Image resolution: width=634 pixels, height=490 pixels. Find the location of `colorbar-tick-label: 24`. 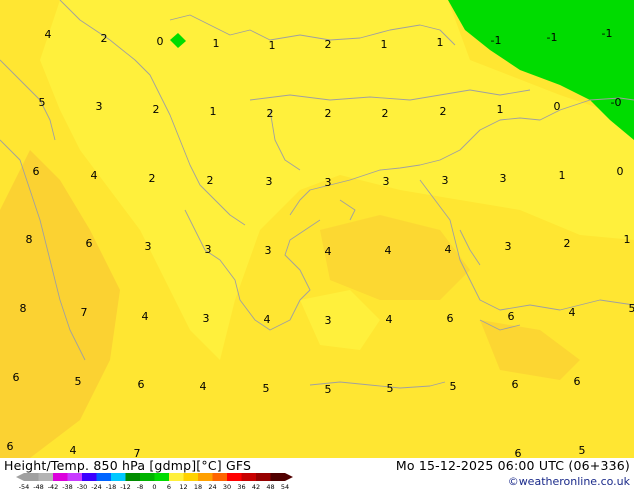

colorbar-tick-label: 24 is located at coordinates (212, 486).